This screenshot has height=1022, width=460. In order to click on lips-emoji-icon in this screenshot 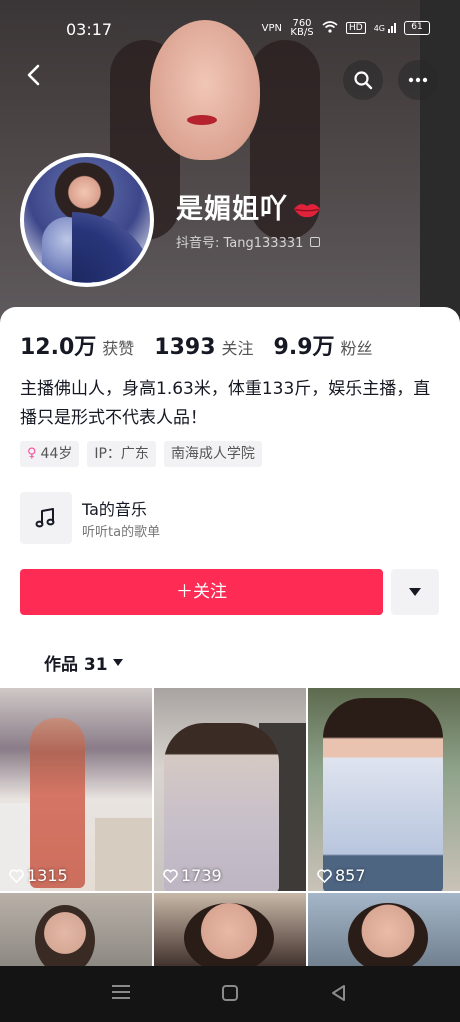, I will do `click(307, 206)`.